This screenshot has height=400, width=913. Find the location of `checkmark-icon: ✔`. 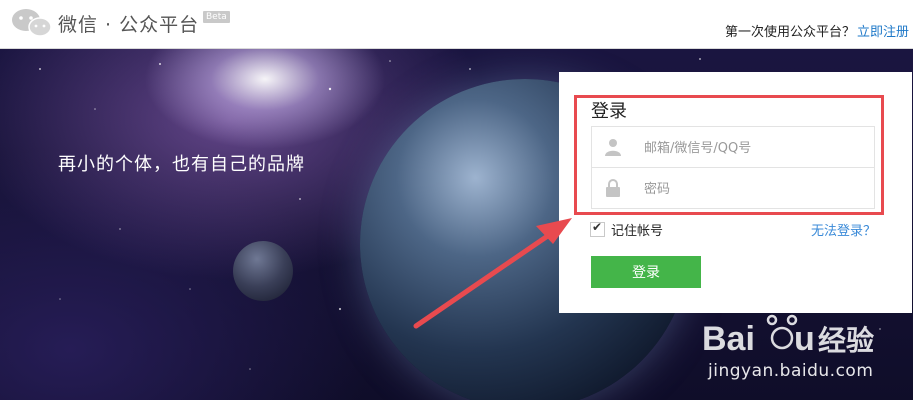

checkmark-icon: ✔ is located at coordinates (597, 227).